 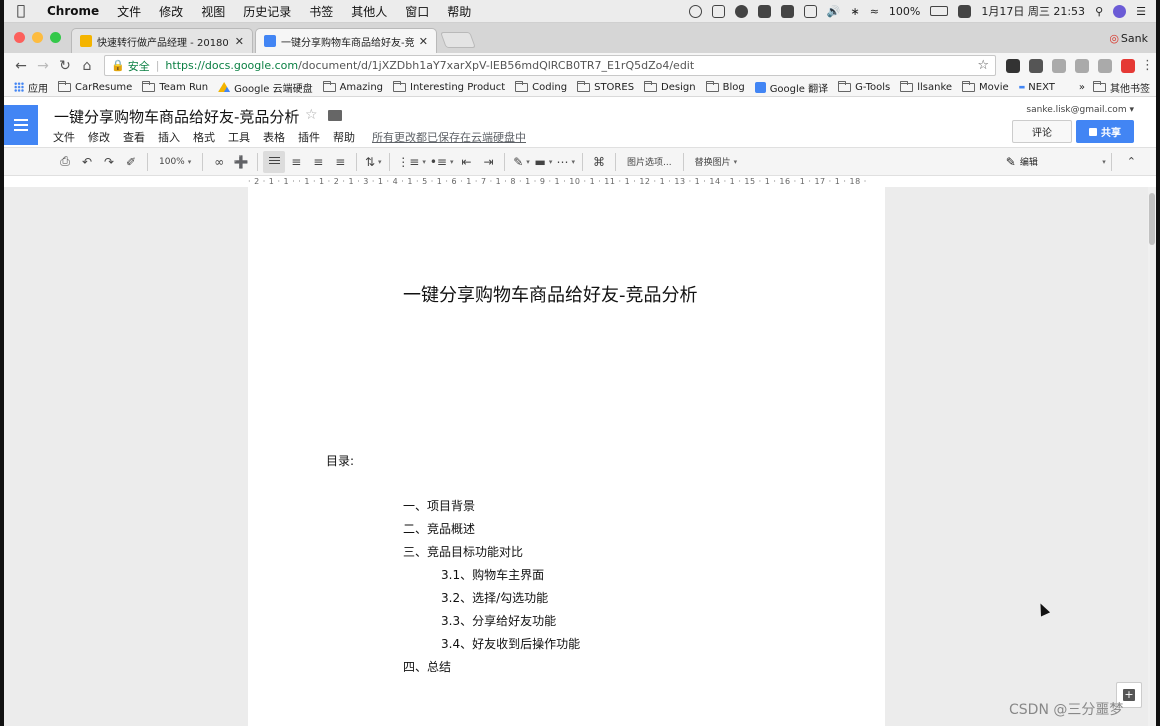 I want to click on redo-icon: ↷, so click(x=109, y=162).